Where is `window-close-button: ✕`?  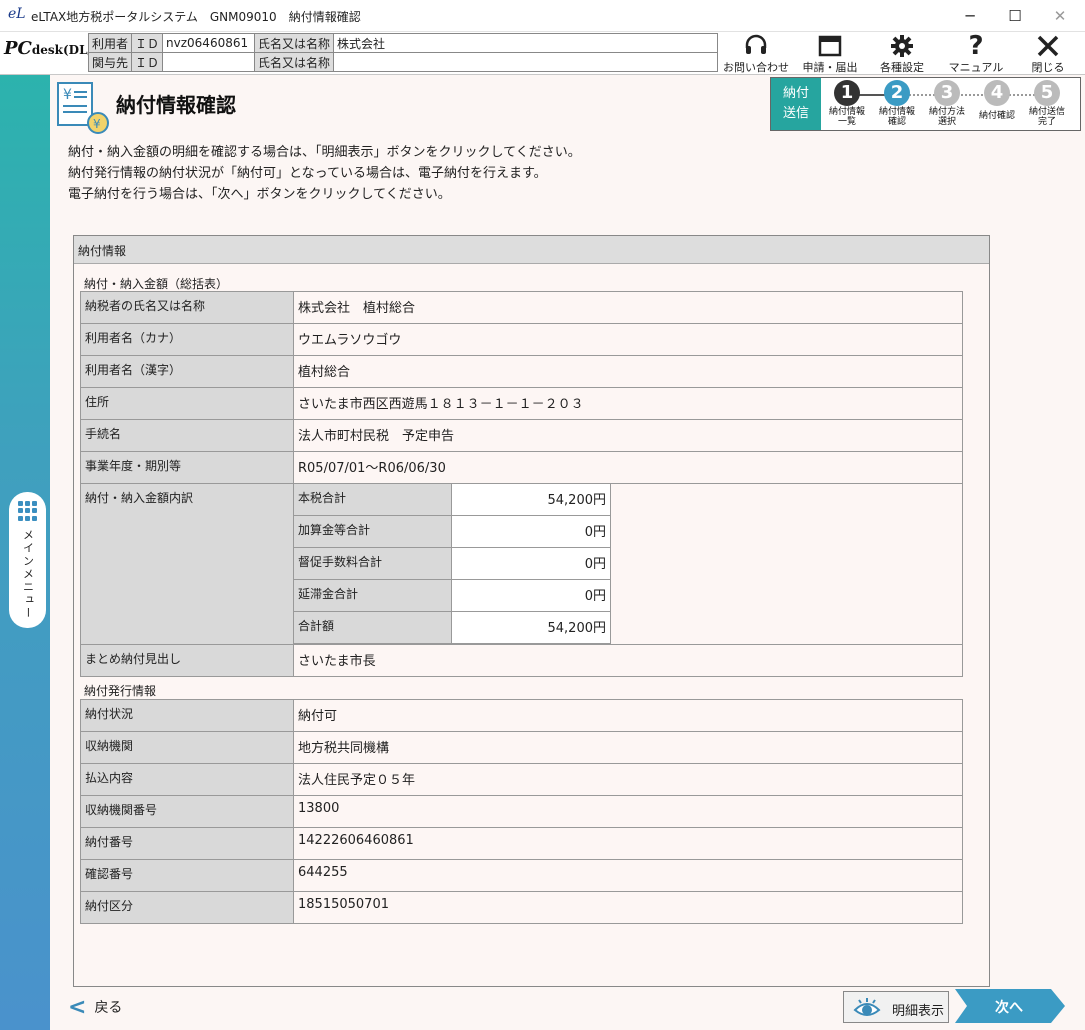
window-close-button: ✕ is located at coordinates (1060, 16).